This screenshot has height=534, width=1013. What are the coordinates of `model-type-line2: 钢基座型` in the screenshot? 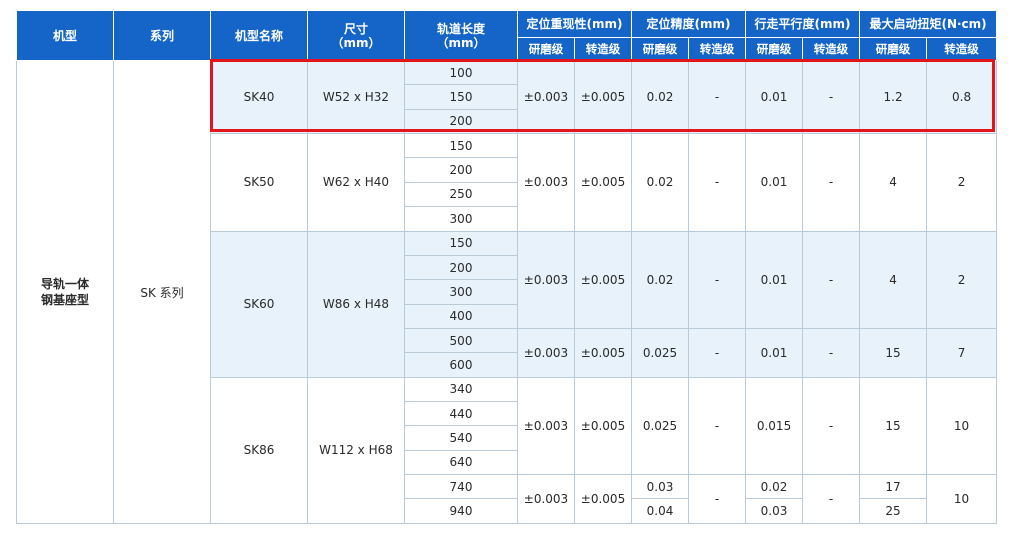 It's located at (64, 300).